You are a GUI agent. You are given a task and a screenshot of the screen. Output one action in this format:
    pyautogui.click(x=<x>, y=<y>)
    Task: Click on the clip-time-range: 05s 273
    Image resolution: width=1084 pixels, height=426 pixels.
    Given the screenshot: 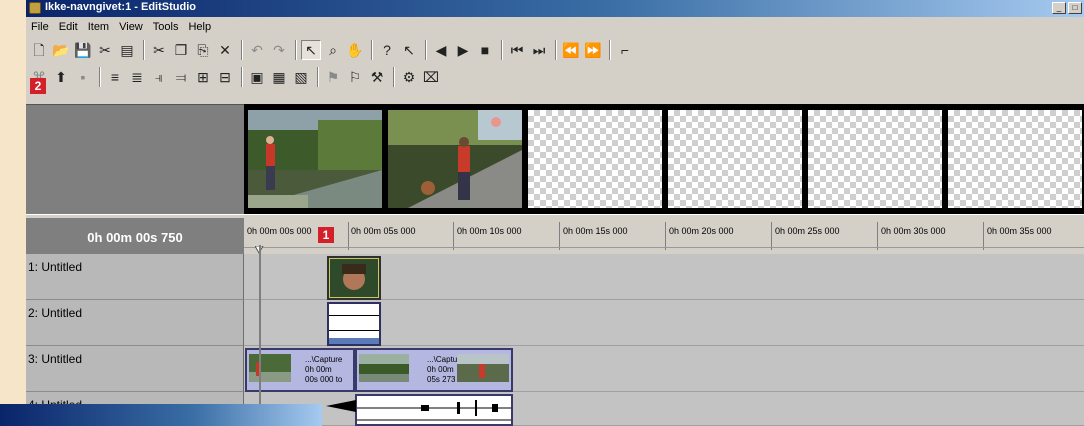 What is the action you would take?
    pyautogui.click(x=441, y=379)
    